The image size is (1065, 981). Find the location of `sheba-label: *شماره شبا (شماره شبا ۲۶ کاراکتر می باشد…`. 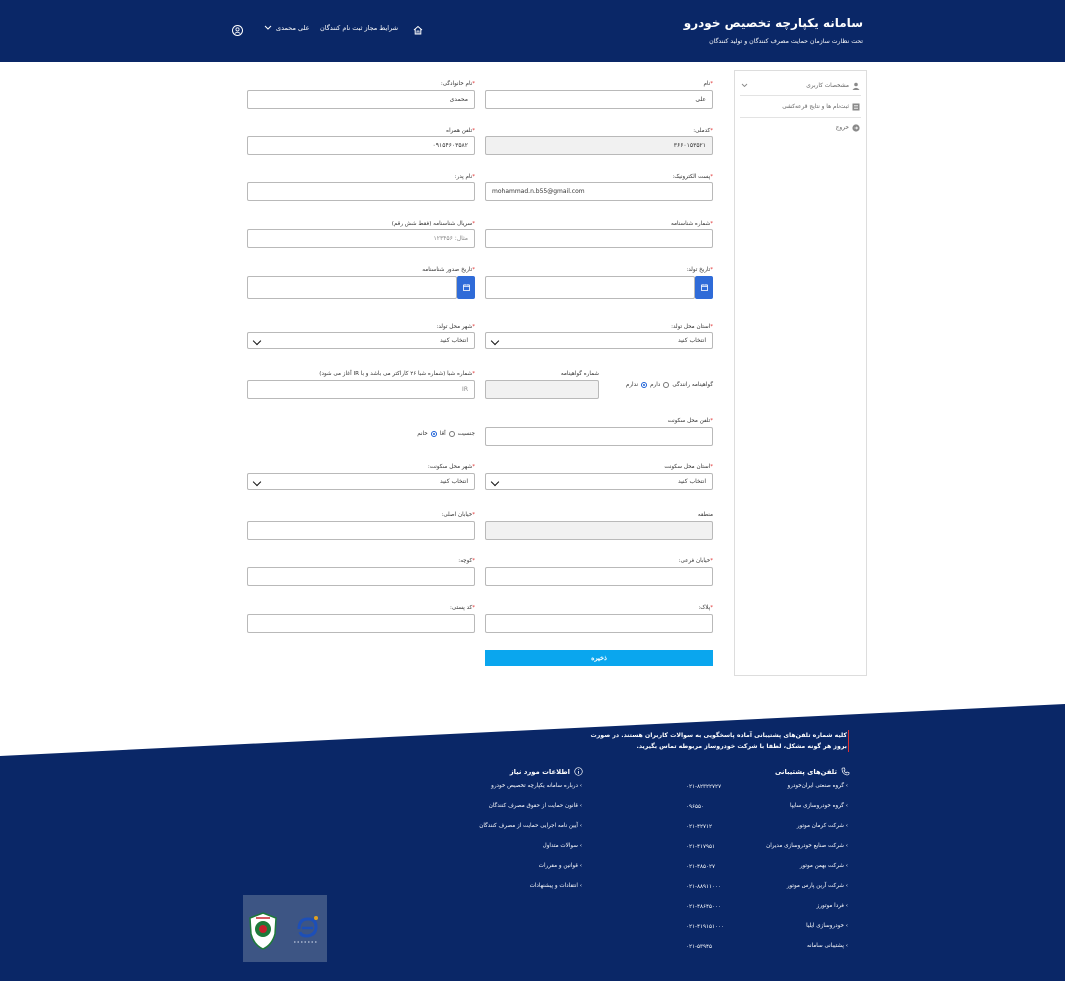

sheba-label: *شماره شبا (شماره شبا ۲۶ کاراکتر می باشد… is located at coordinates (397, 374).